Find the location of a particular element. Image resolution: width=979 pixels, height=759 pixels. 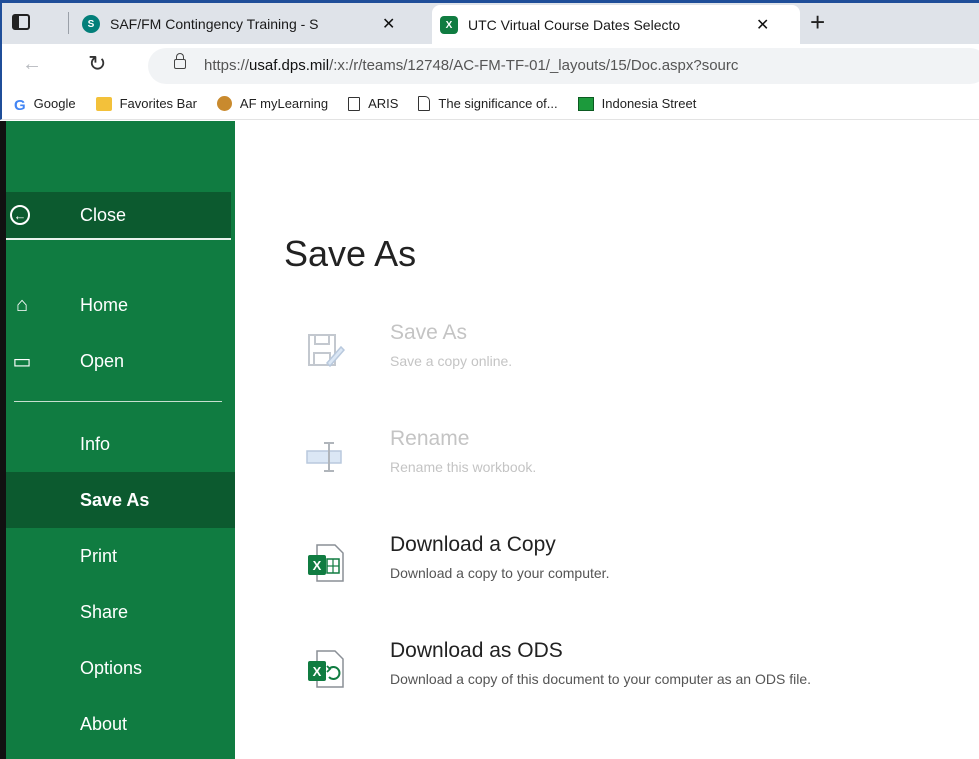

url-scheme: https:// is located at coordinates (227, 65).